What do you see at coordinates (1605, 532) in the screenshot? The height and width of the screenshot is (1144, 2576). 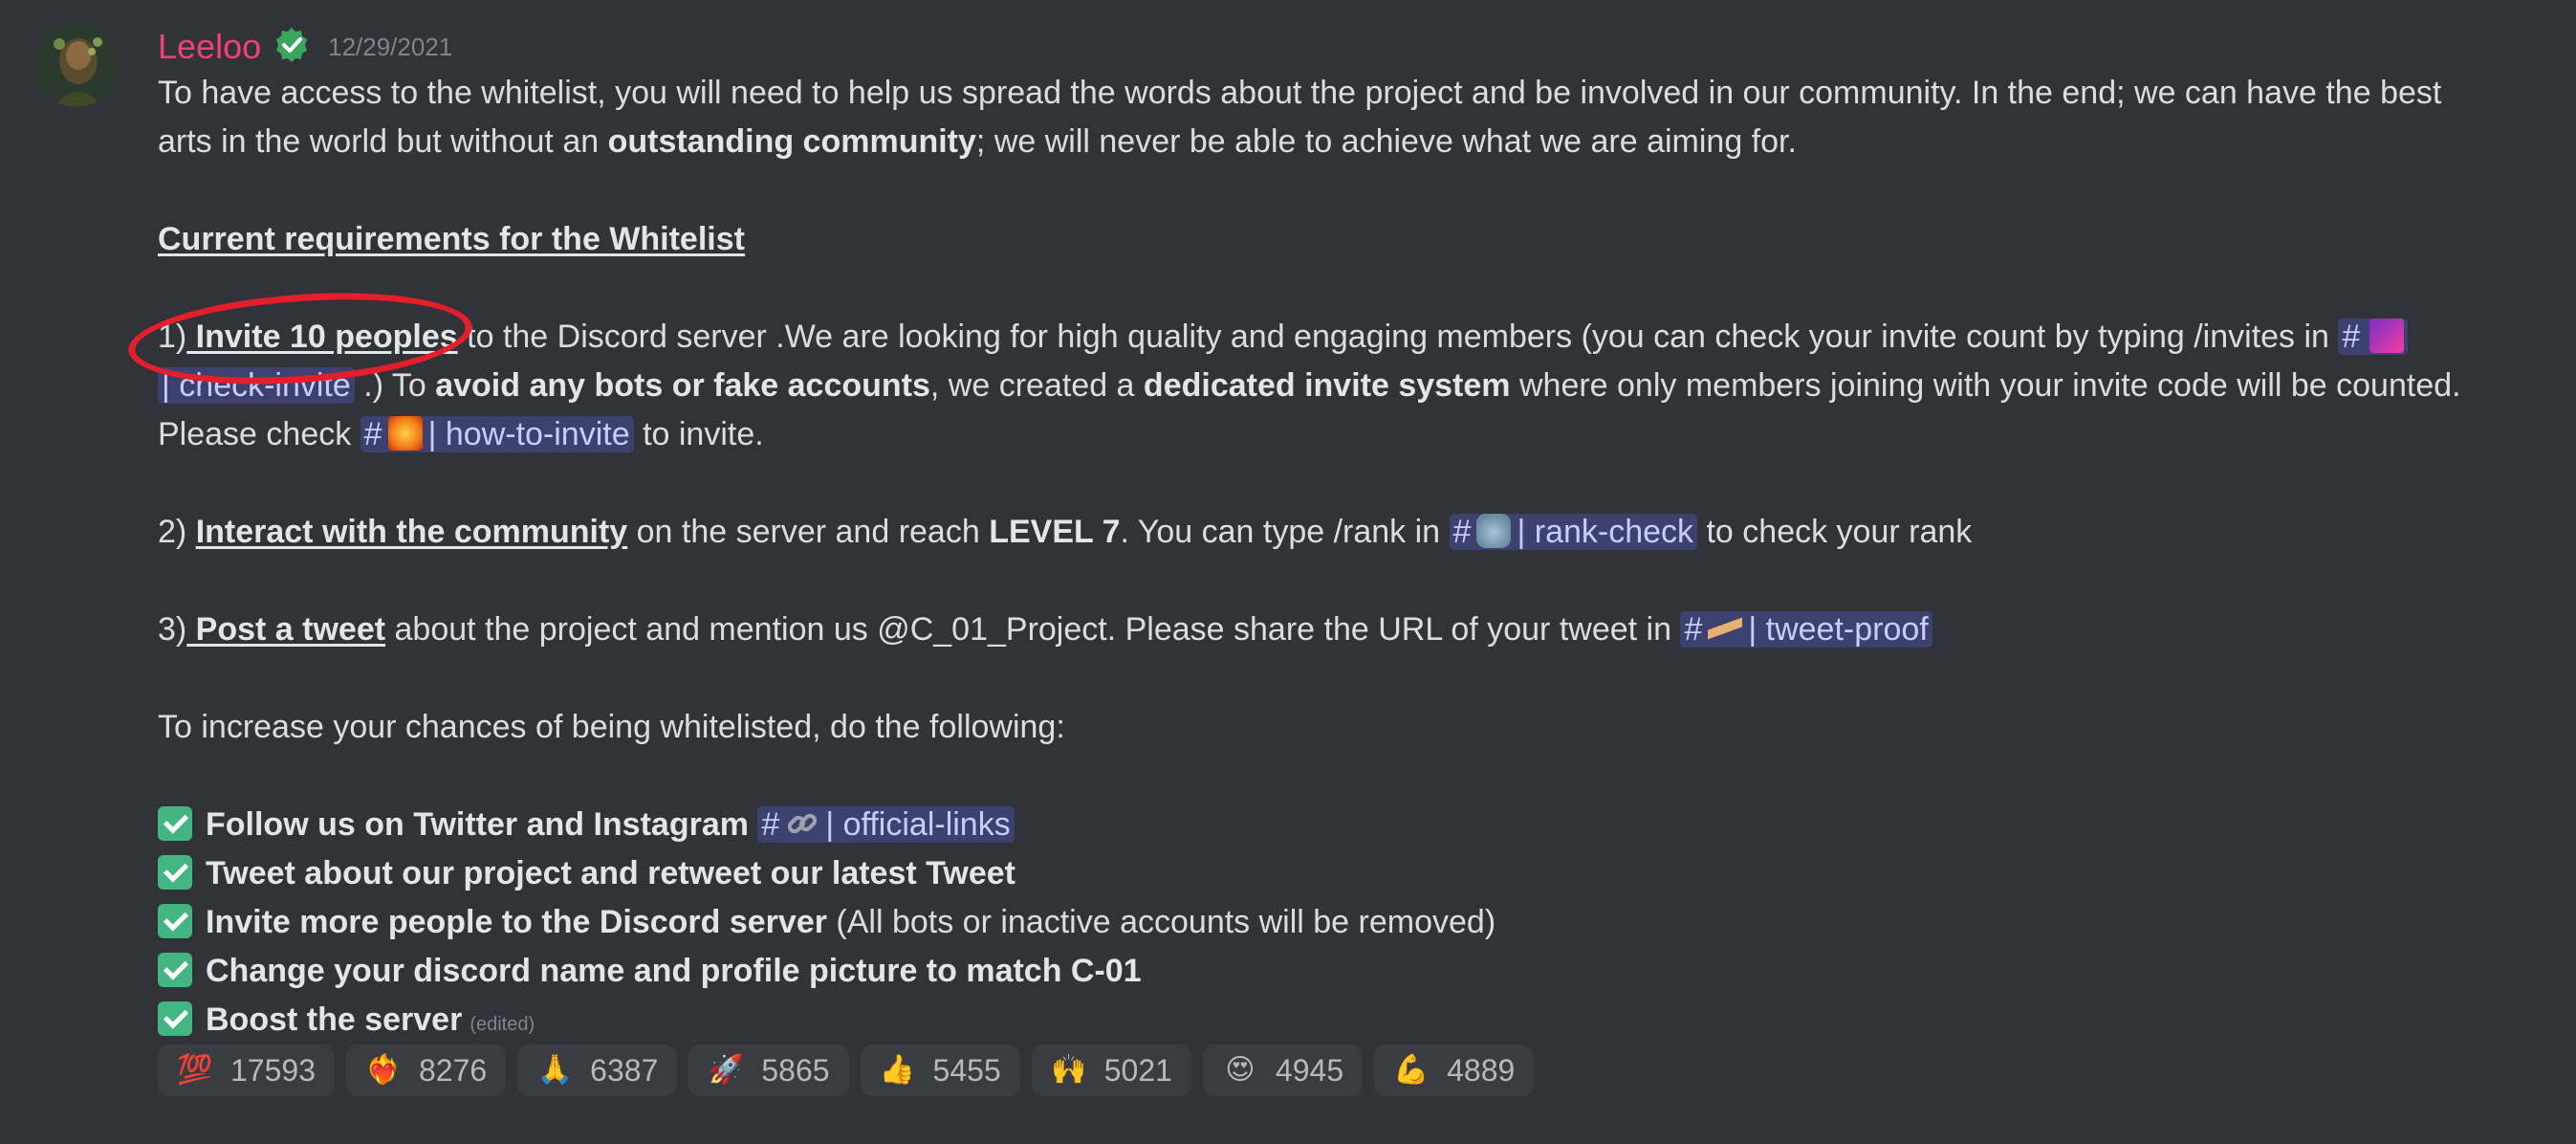 I see `rank-check-label: | rank-check` at bounding box center [1605, 532].